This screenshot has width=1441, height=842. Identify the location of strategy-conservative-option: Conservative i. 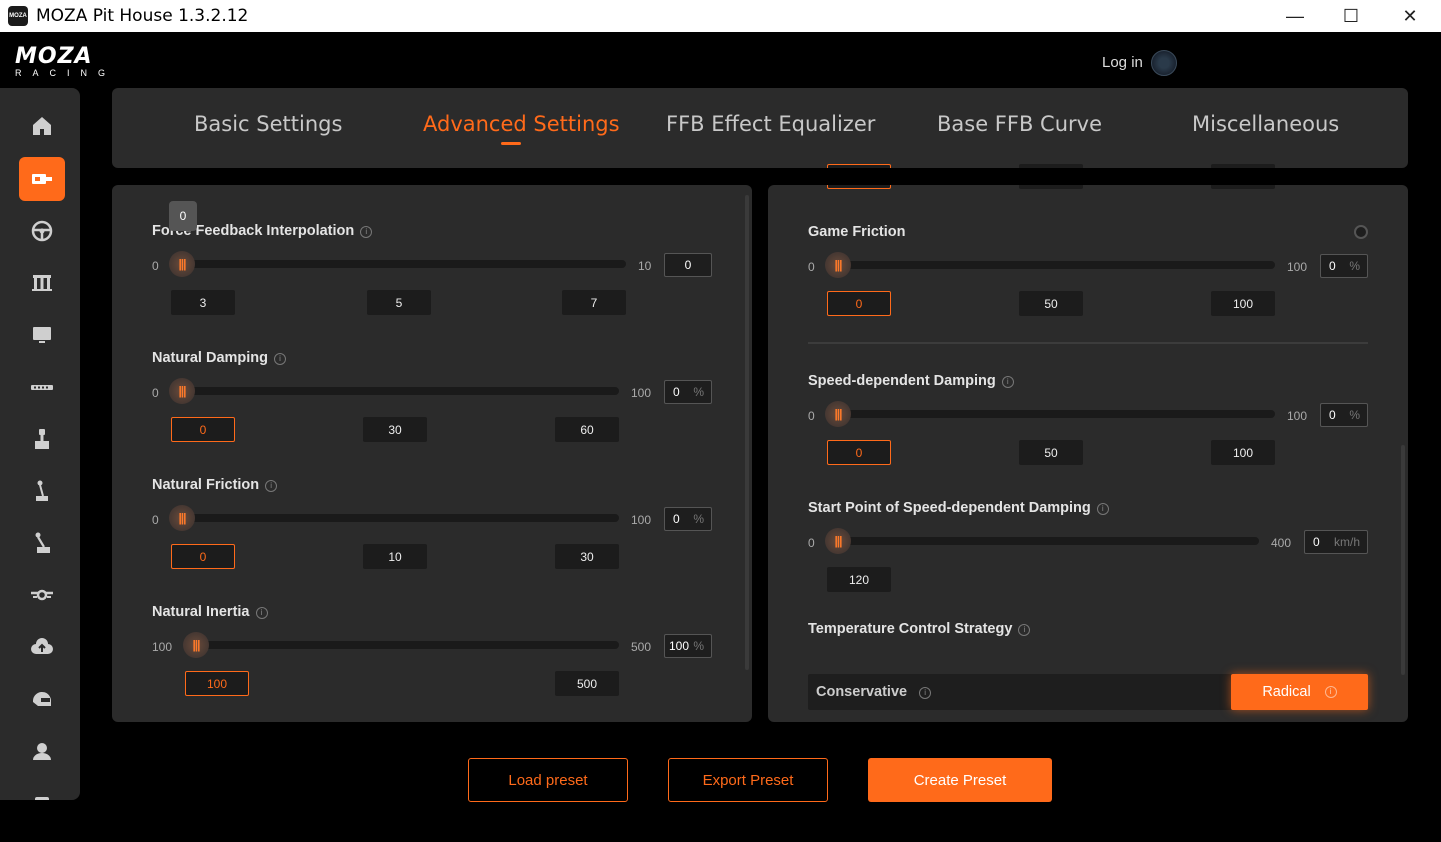
(874, 692).